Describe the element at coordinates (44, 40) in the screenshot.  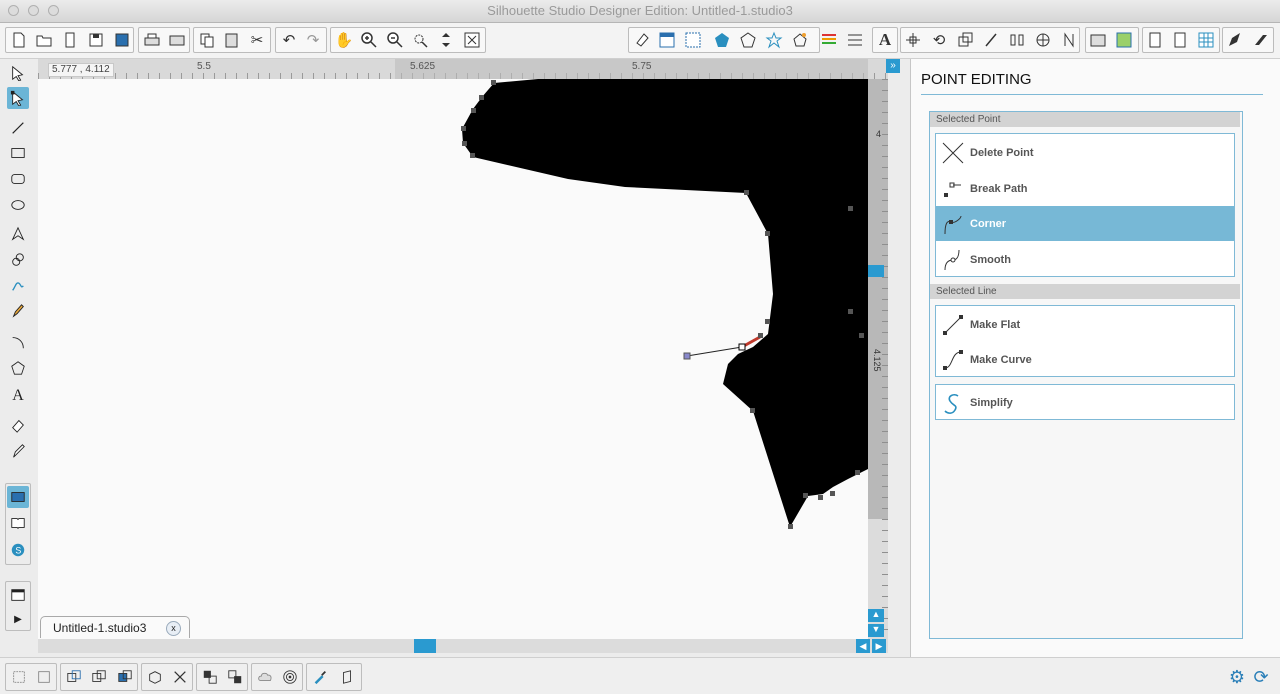
I see `open-folder-icon` at that location.